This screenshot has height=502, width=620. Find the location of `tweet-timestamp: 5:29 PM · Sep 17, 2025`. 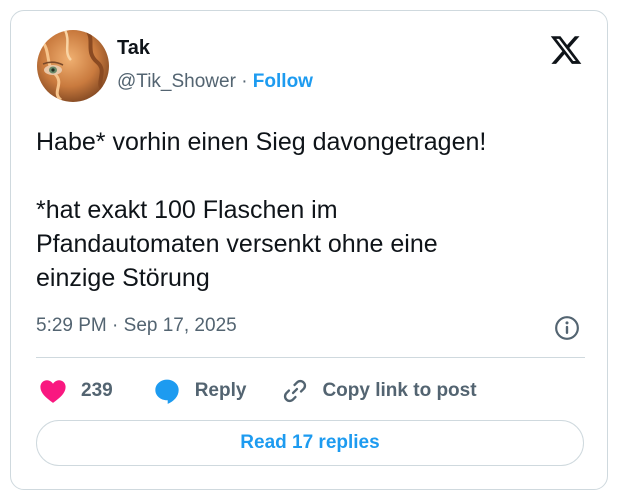

tweet-timestamp: 5:29 PM · Sep 17, 2025 is located at coordinates (136, 326).